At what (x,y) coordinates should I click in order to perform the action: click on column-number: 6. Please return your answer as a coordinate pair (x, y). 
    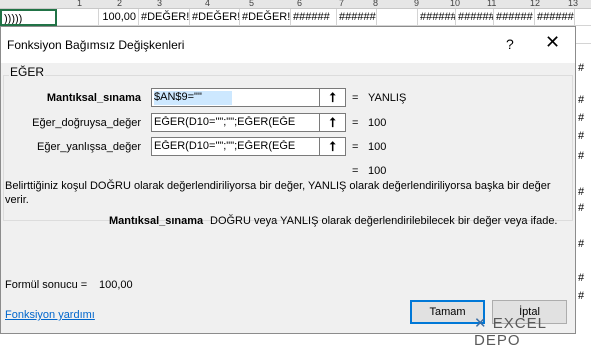
    Looking at the image, I should click on (299, 4).